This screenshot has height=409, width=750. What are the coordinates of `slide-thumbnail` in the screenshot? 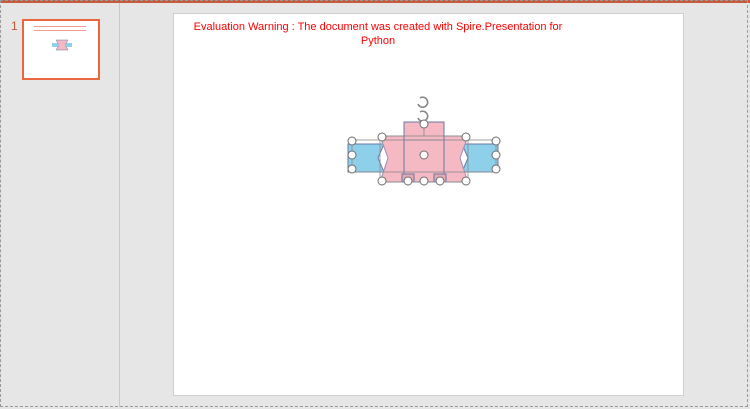 It's located at (61, 49).